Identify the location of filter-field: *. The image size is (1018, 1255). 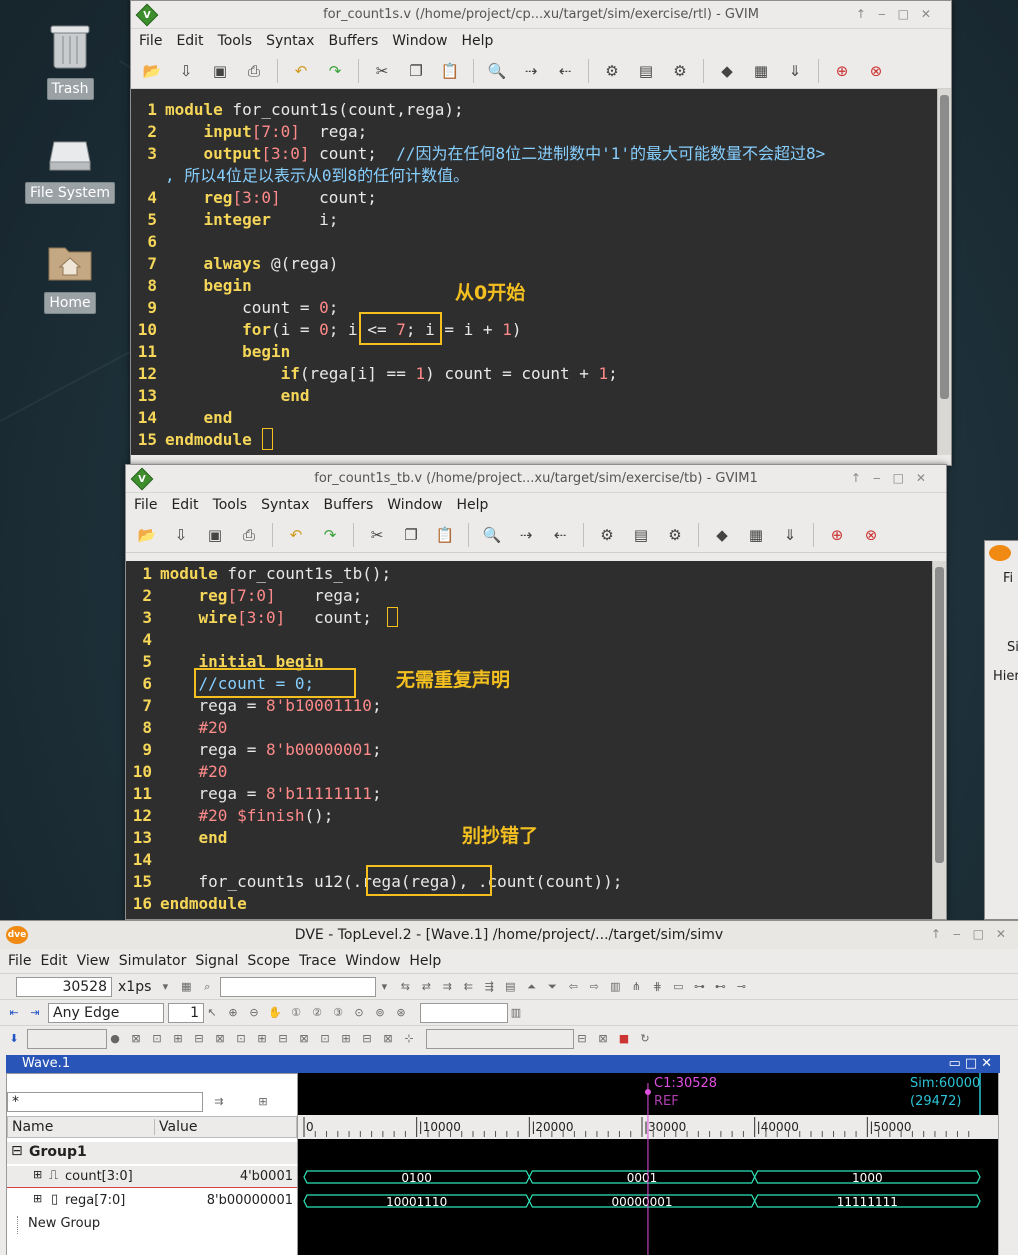
(105, 1102).